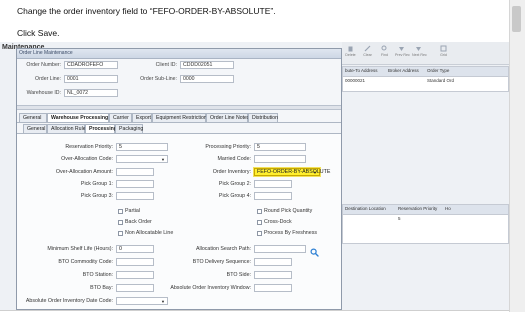  What do you see at coordinates (448, 208) in the screenshot?
I see `grid-header-cell: Ho` at bounding box center [448, 208].